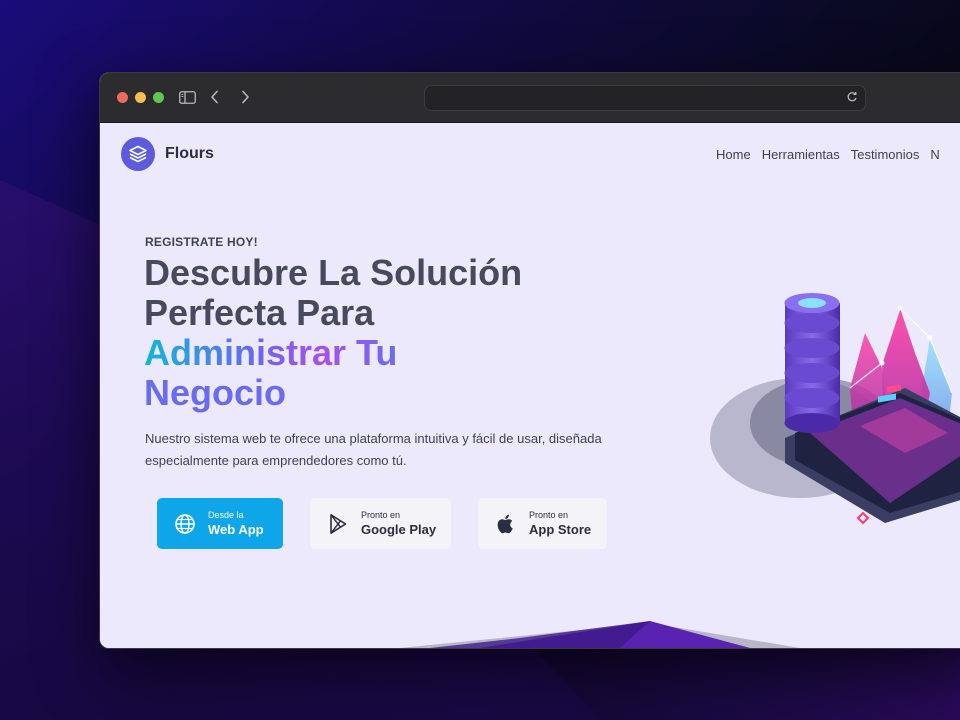 The image size is (960, 720). I want to click on google-play-button: Pronto en Google Play, so click(380, 523).